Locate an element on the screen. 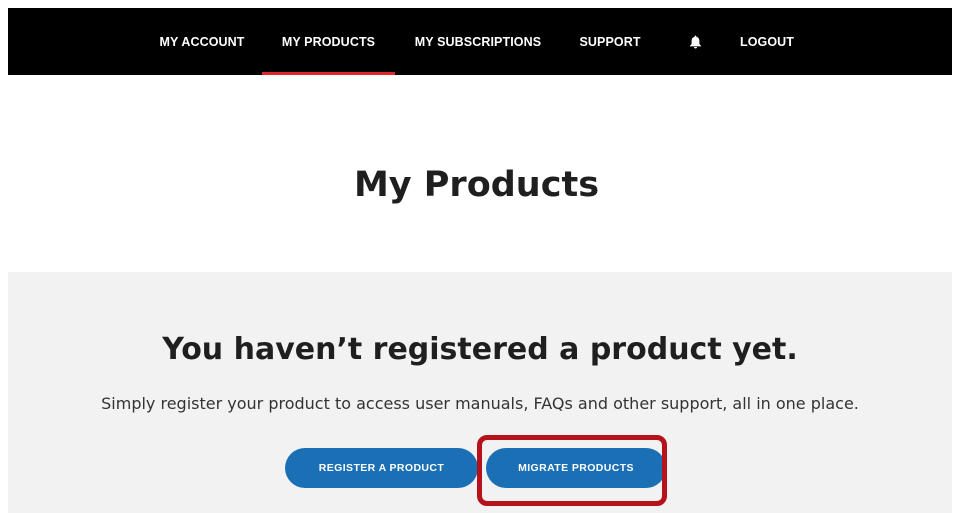 Image resolution: width=953 pixels, height=513 pixels. nav-item-my-account: MY ACCOUNT is located at coordinates (202, 41).